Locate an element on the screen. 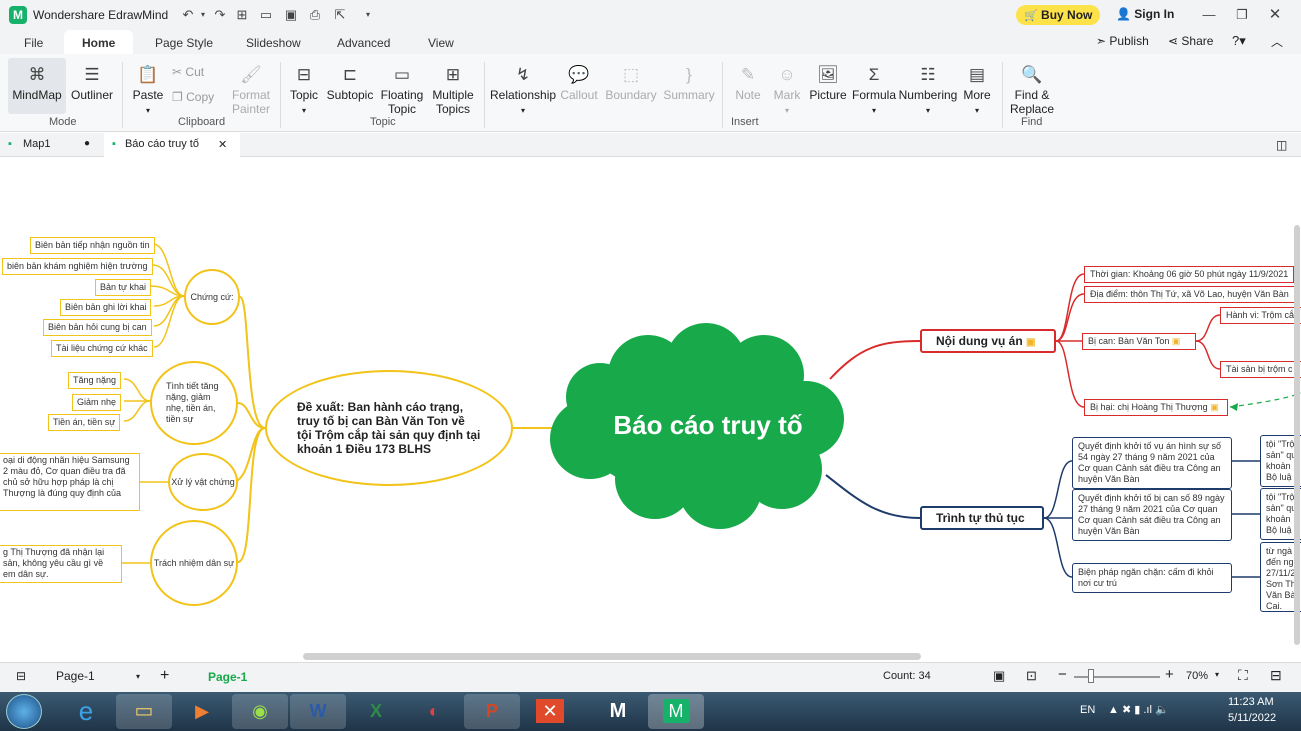 The width and height of the screenshot is (1301, 731). zoom-dropdown-icon: ▾ is located at coordinates (1217, 674).